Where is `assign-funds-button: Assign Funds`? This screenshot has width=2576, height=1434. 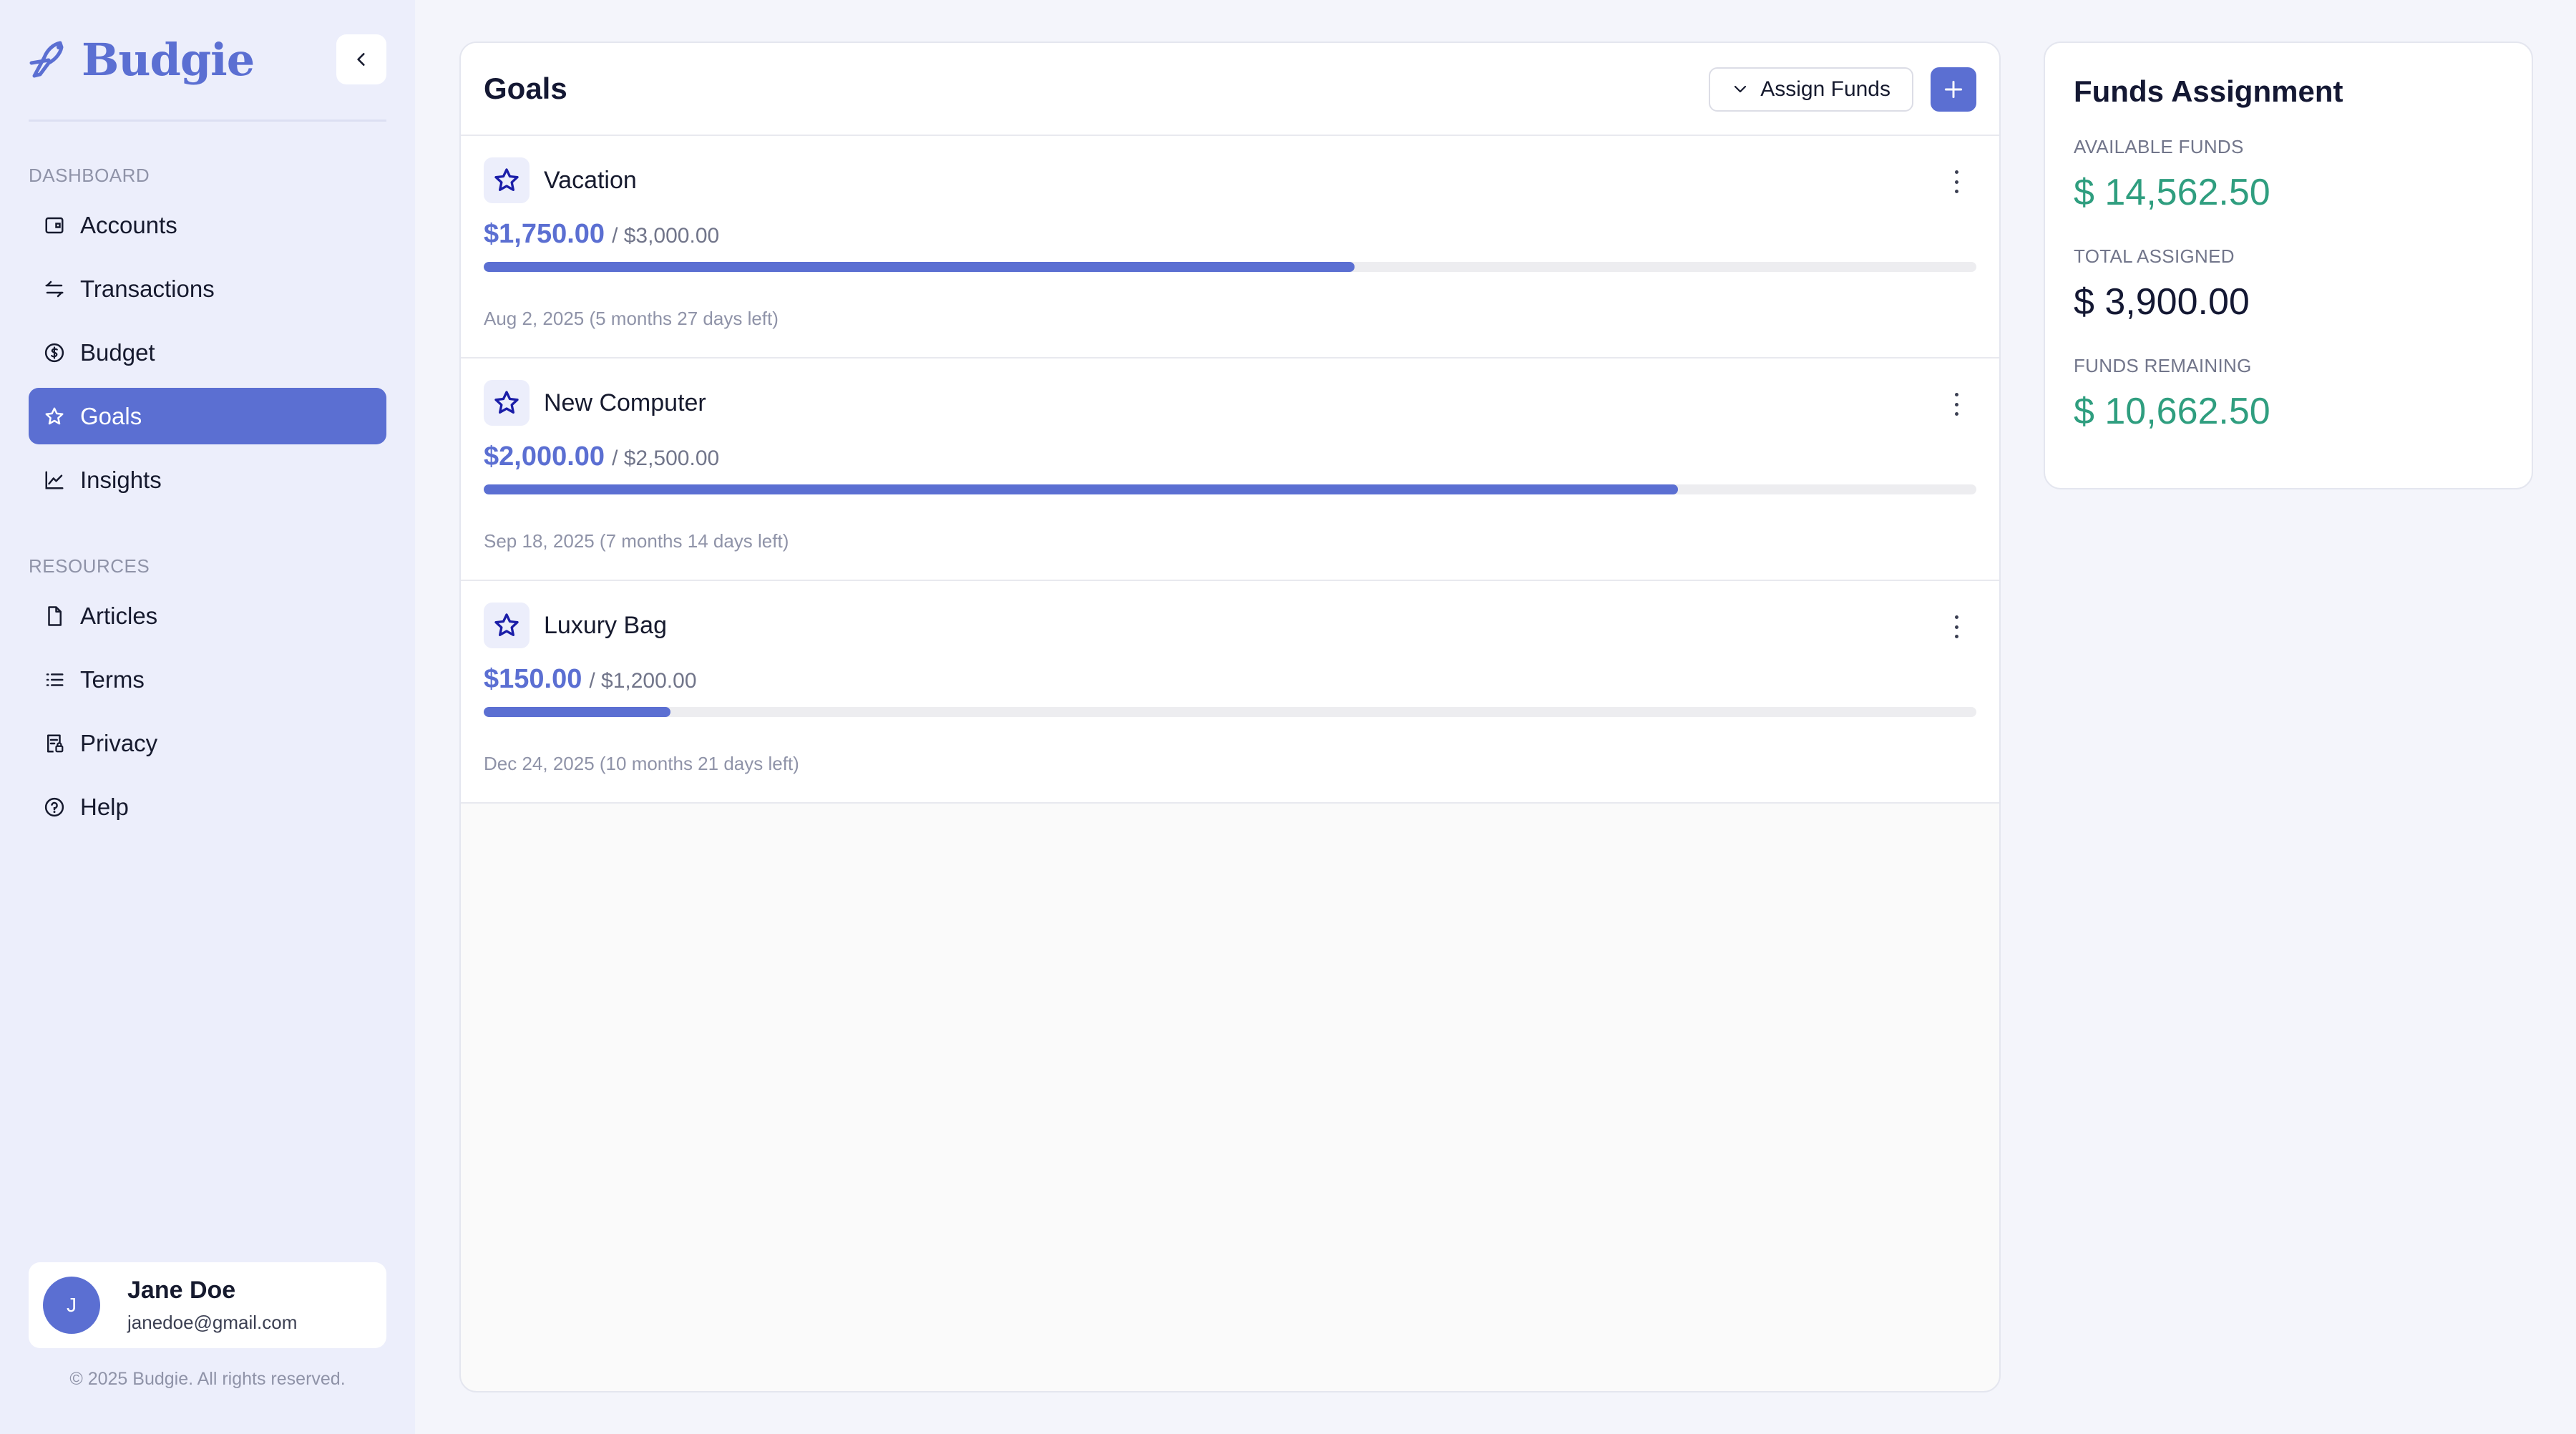
assign-funds-button: Assign Funds is located at coordinates (1811, 89).